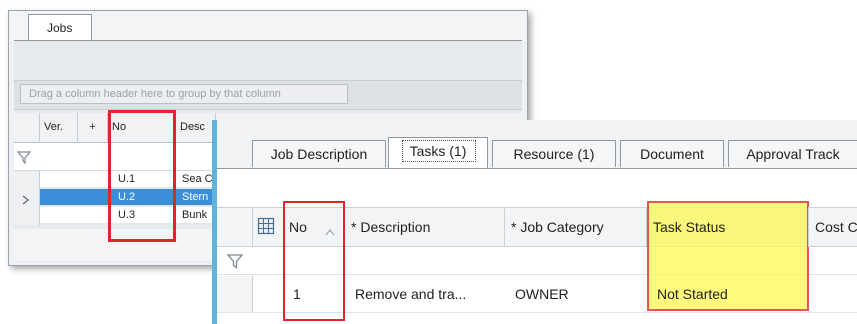 The height and width of the screenshot is (324, 857). I want to click on column-header-task-status: Task Status, so click(728, 227).